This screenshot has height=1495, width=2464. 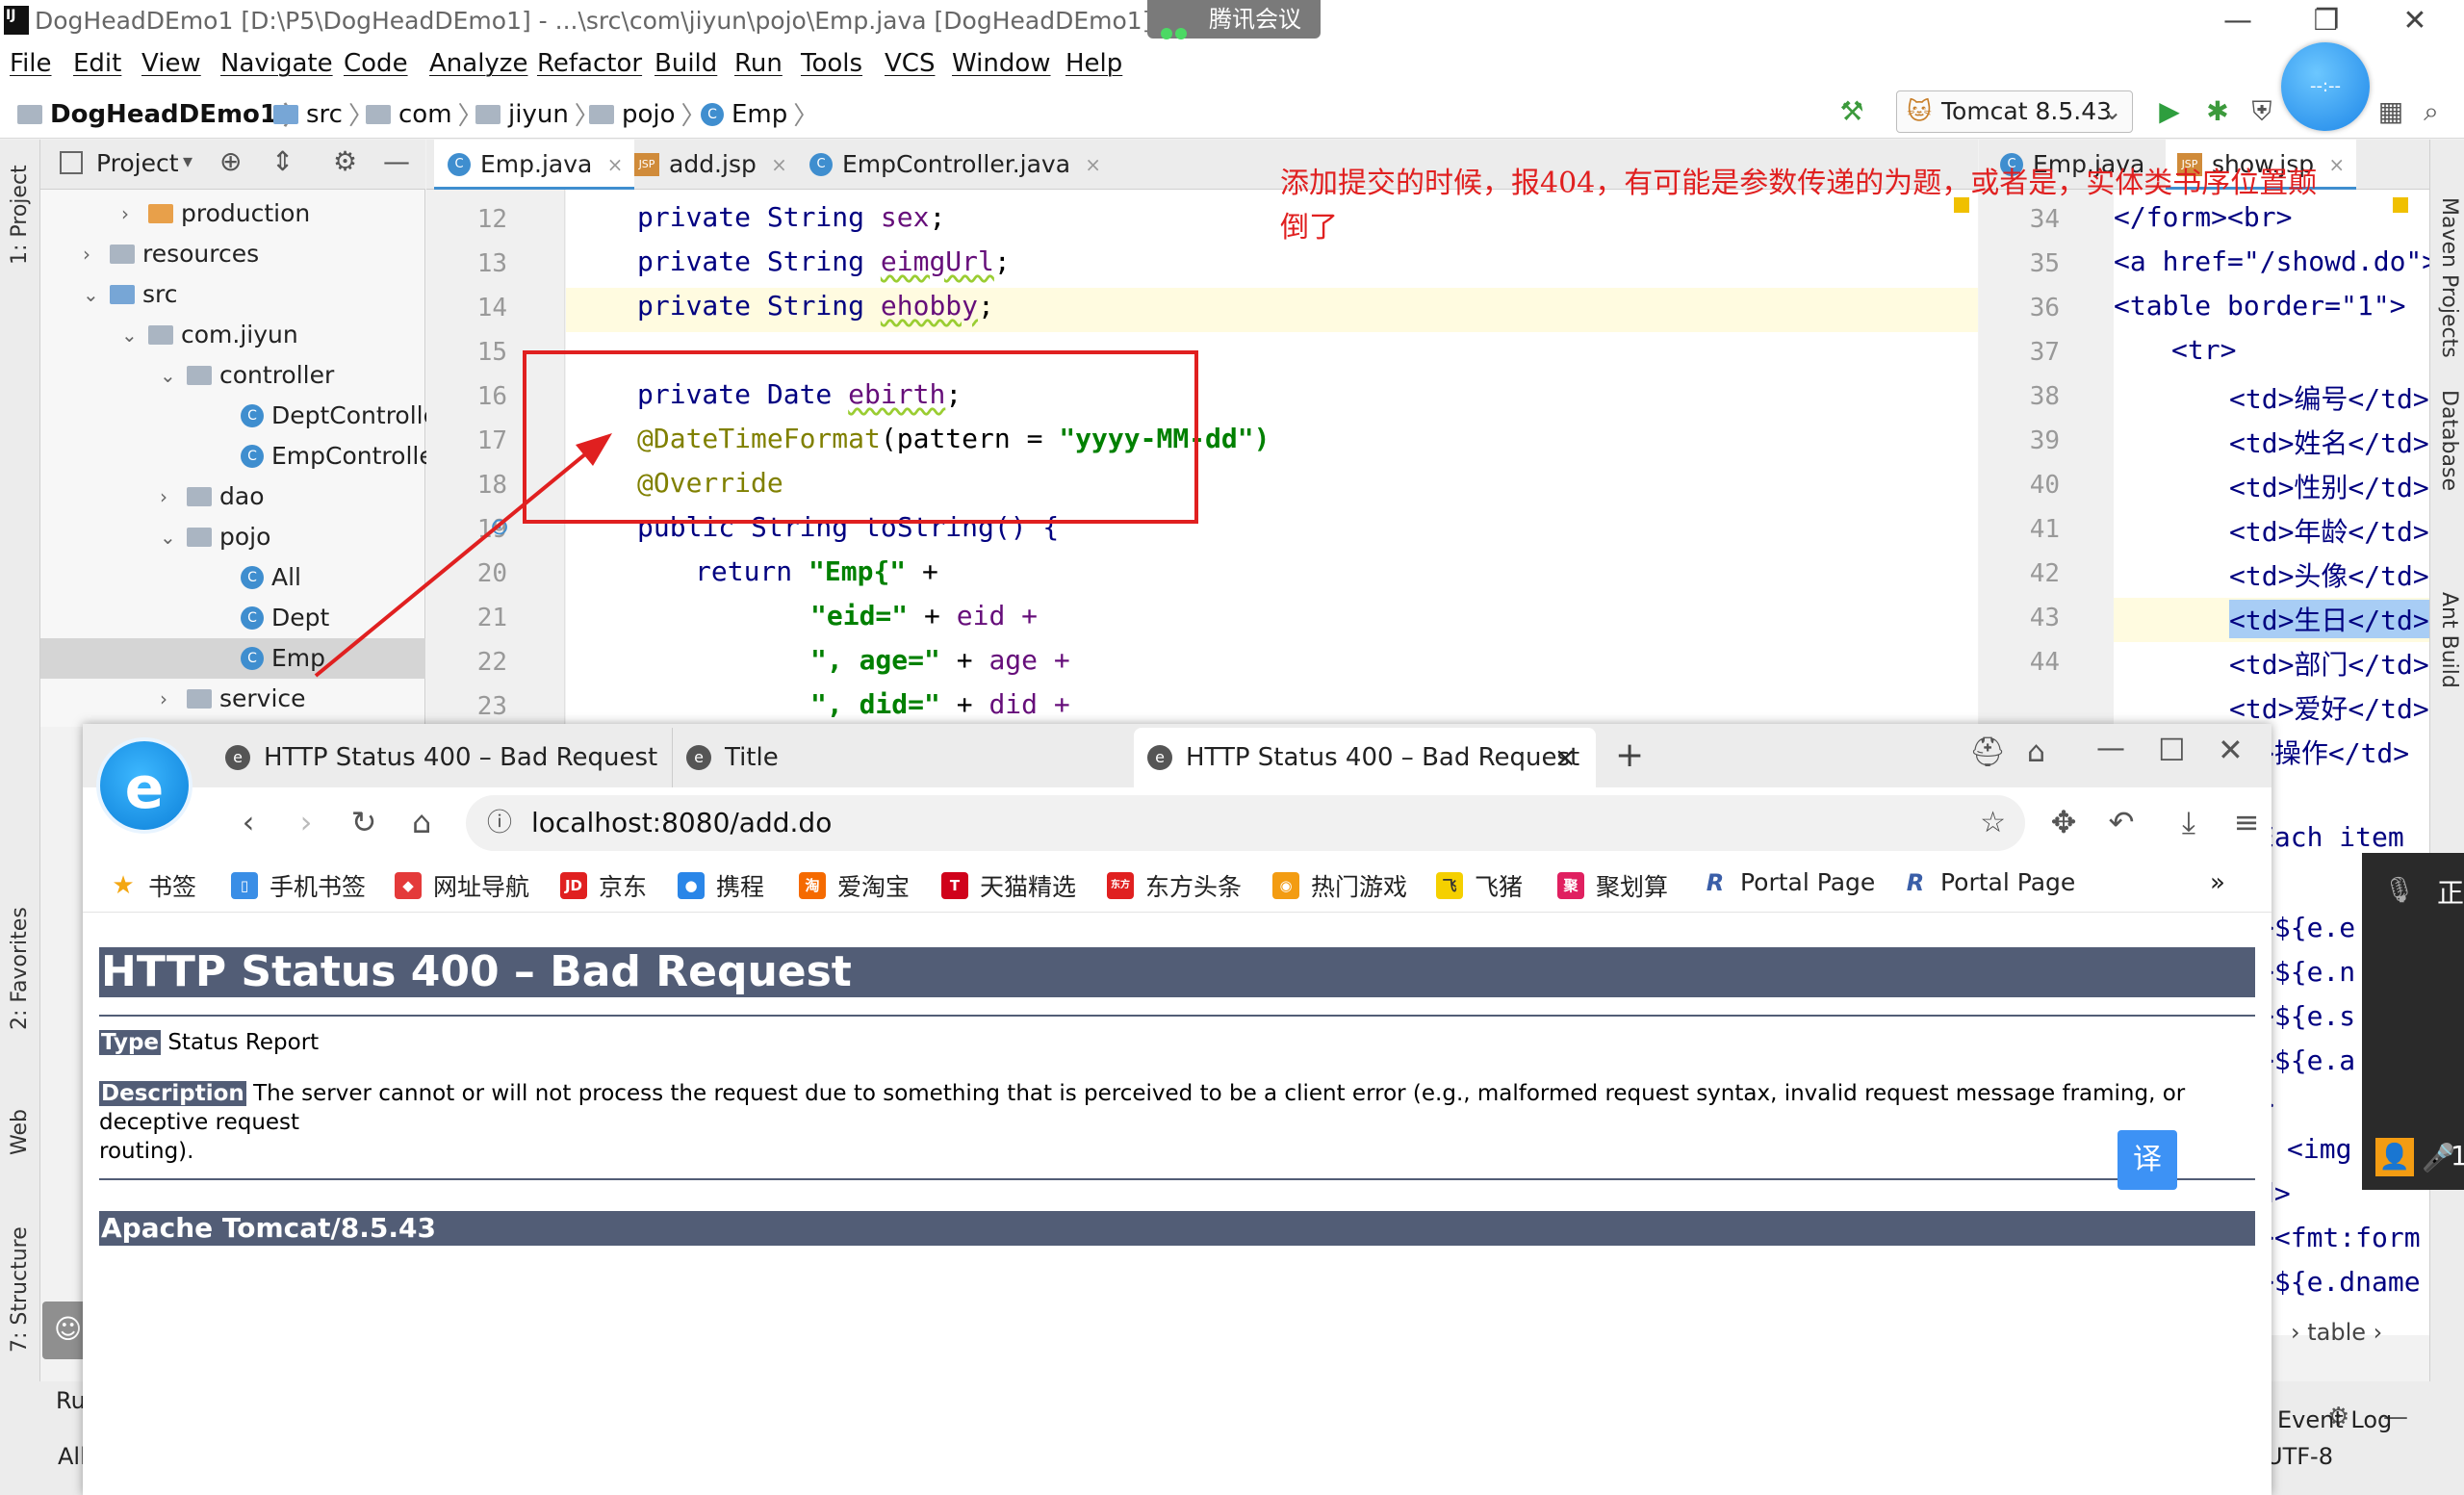 What do you see at coordinates (462, 885) in the screenshot?
I see `bookmark-item: ◆ 网址导航` at bounding box center [462, 885].